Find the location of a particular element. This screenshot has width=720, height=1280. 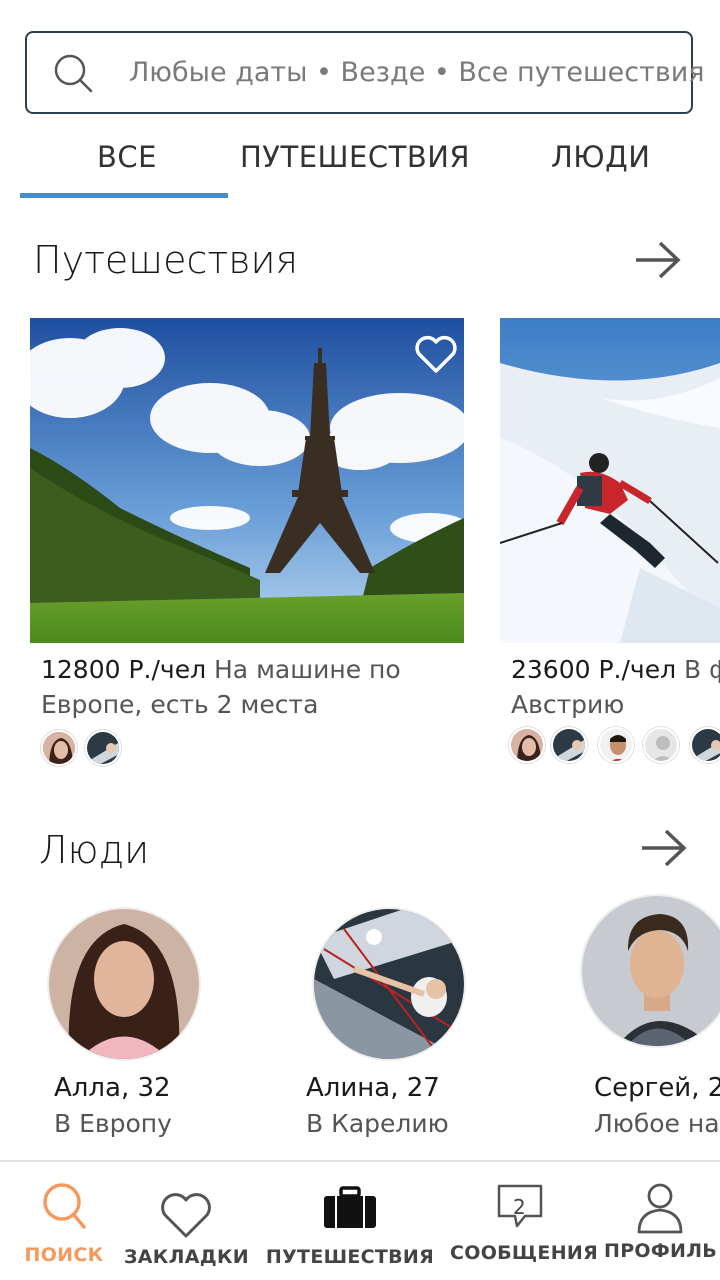

trip-card-image is located at coordinates (610, 480).